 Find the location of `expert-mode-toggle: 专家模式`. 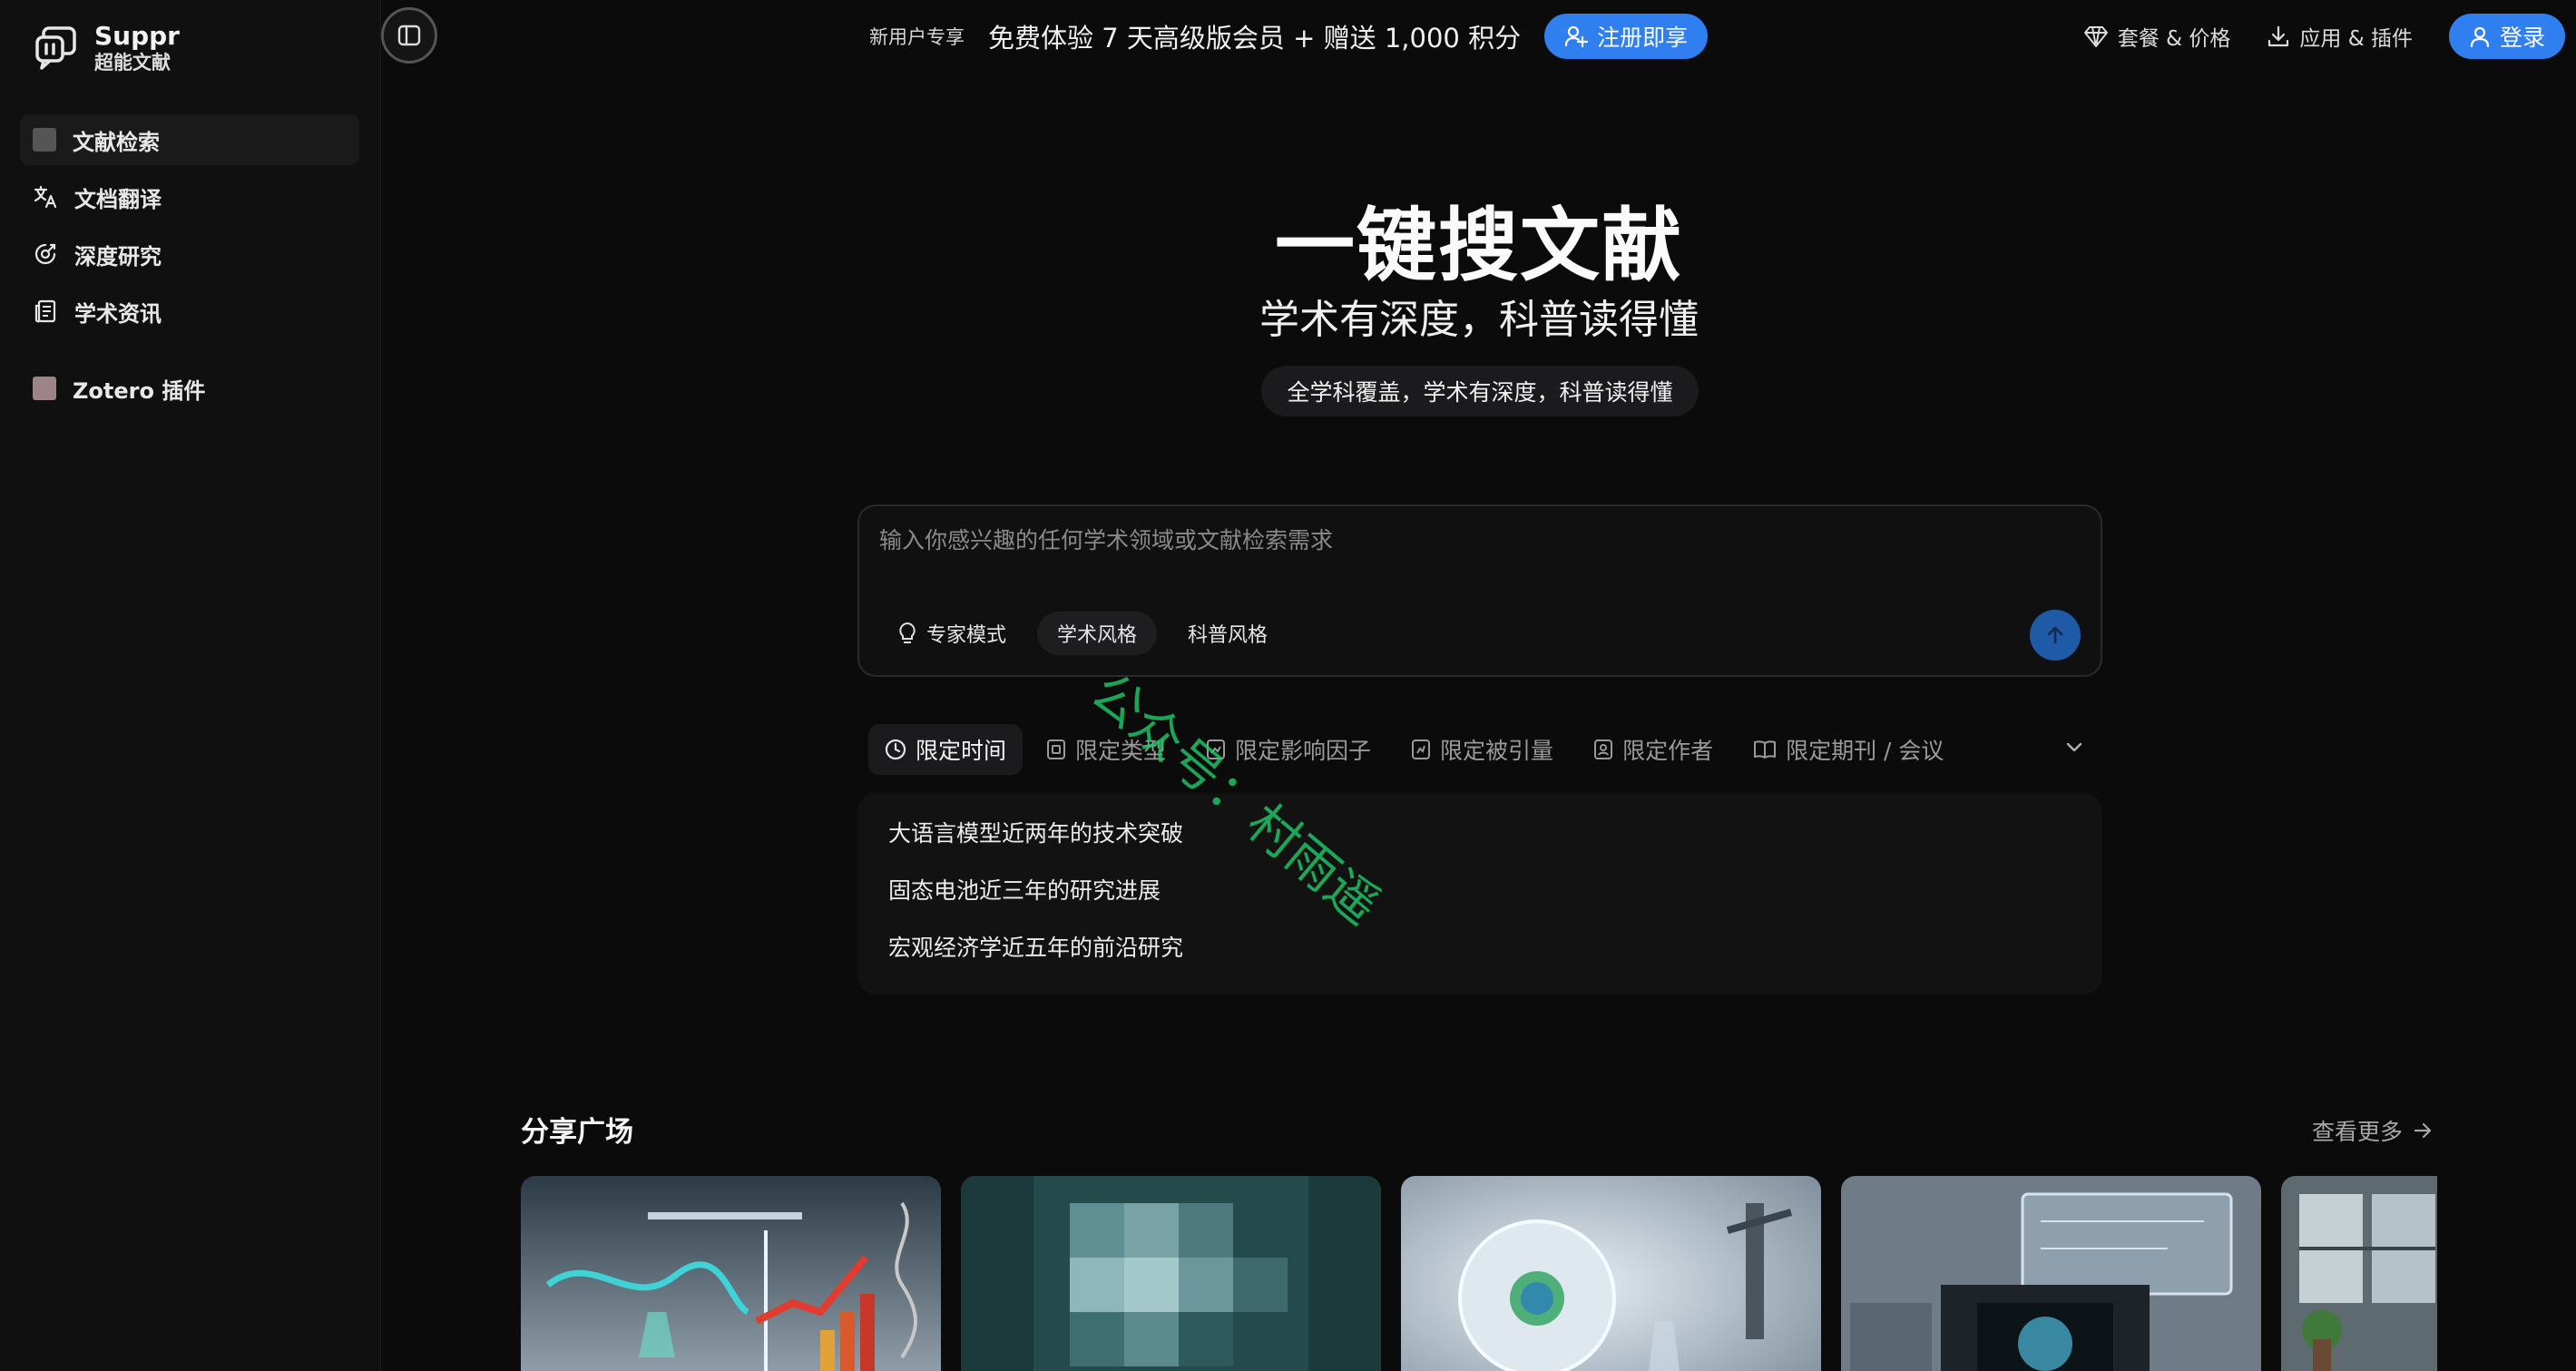

expert-mode-toggle: 专家模式 is located at coordinates (951, 633).